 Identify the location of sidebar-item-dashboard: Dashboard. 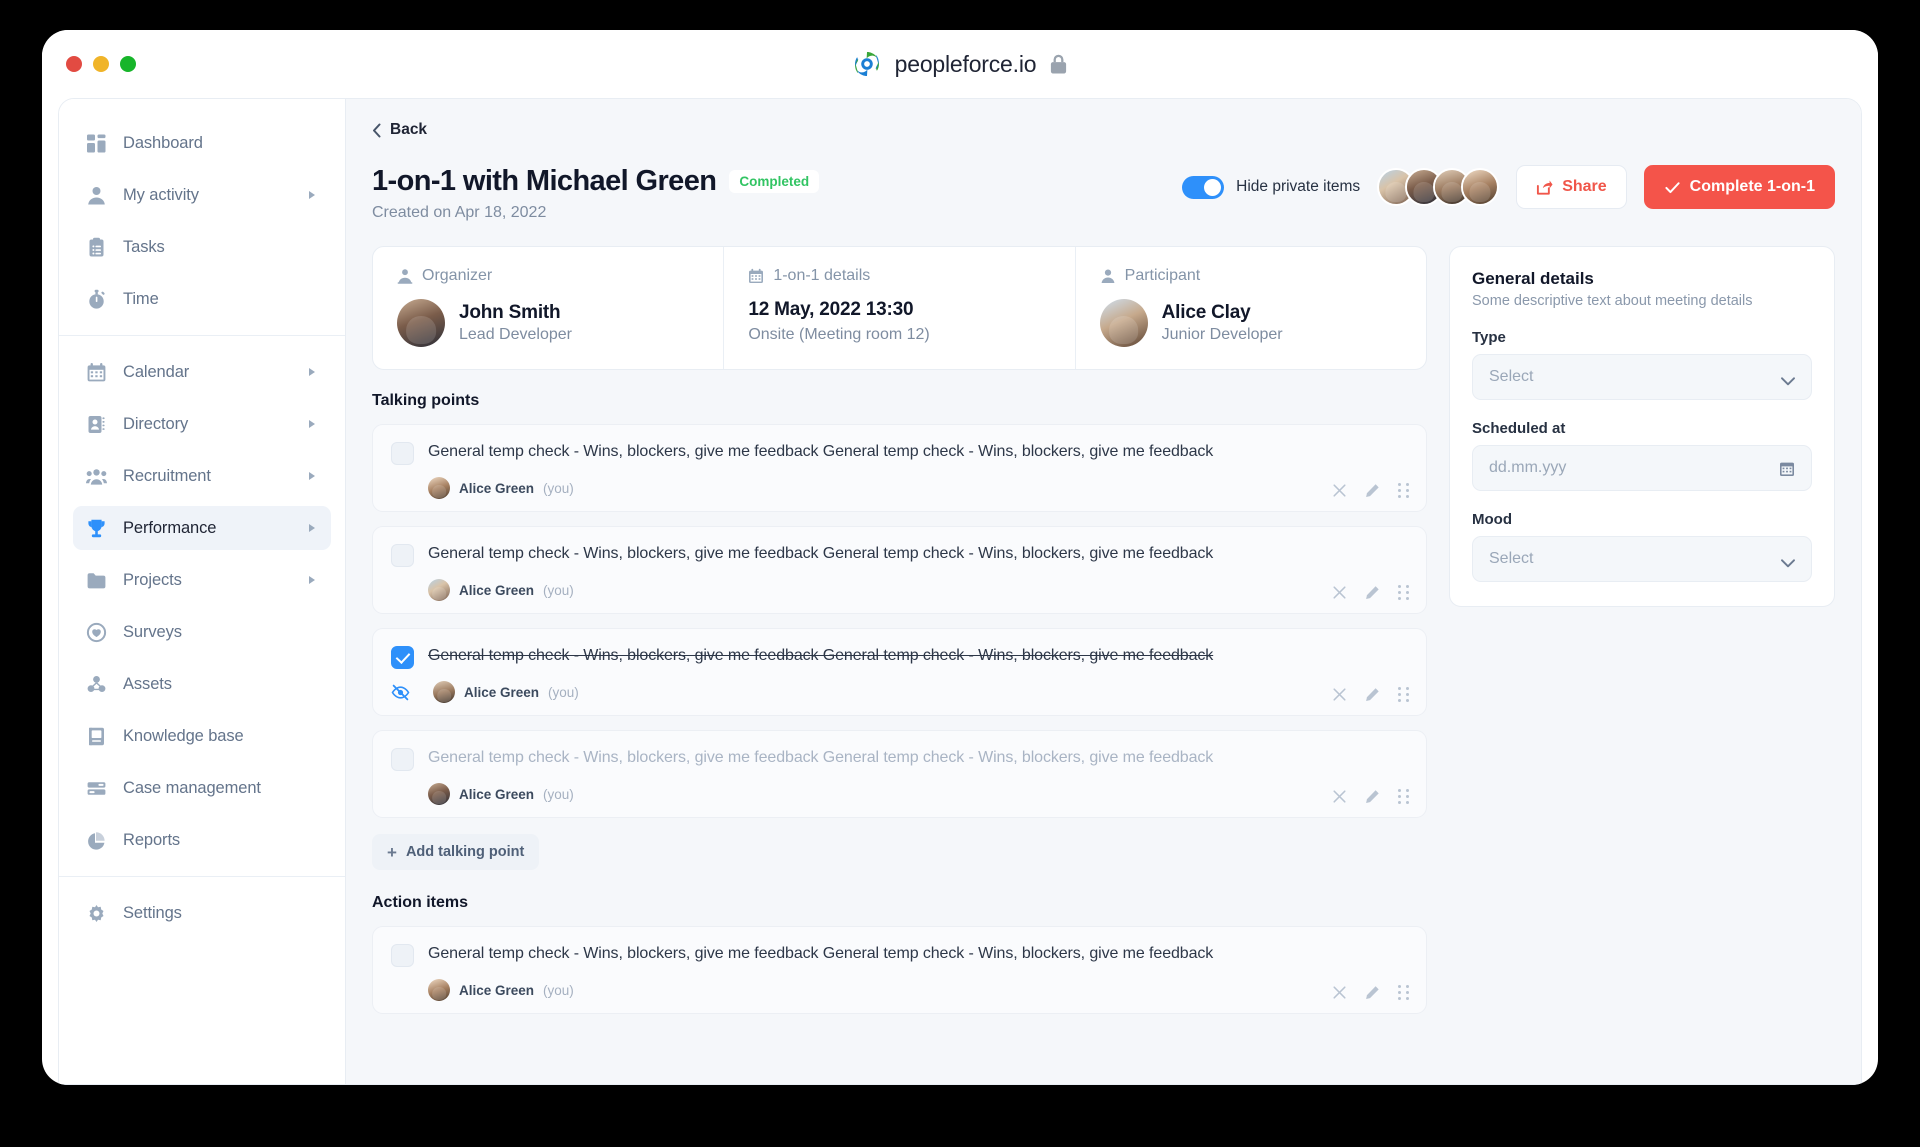
(202, 143).